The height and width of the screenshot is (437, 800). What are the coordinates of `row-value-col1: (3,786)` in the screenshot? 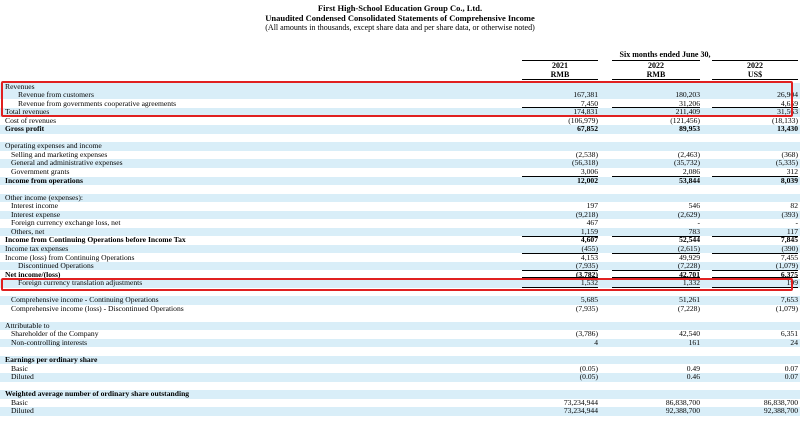 It's located at (586, 334).